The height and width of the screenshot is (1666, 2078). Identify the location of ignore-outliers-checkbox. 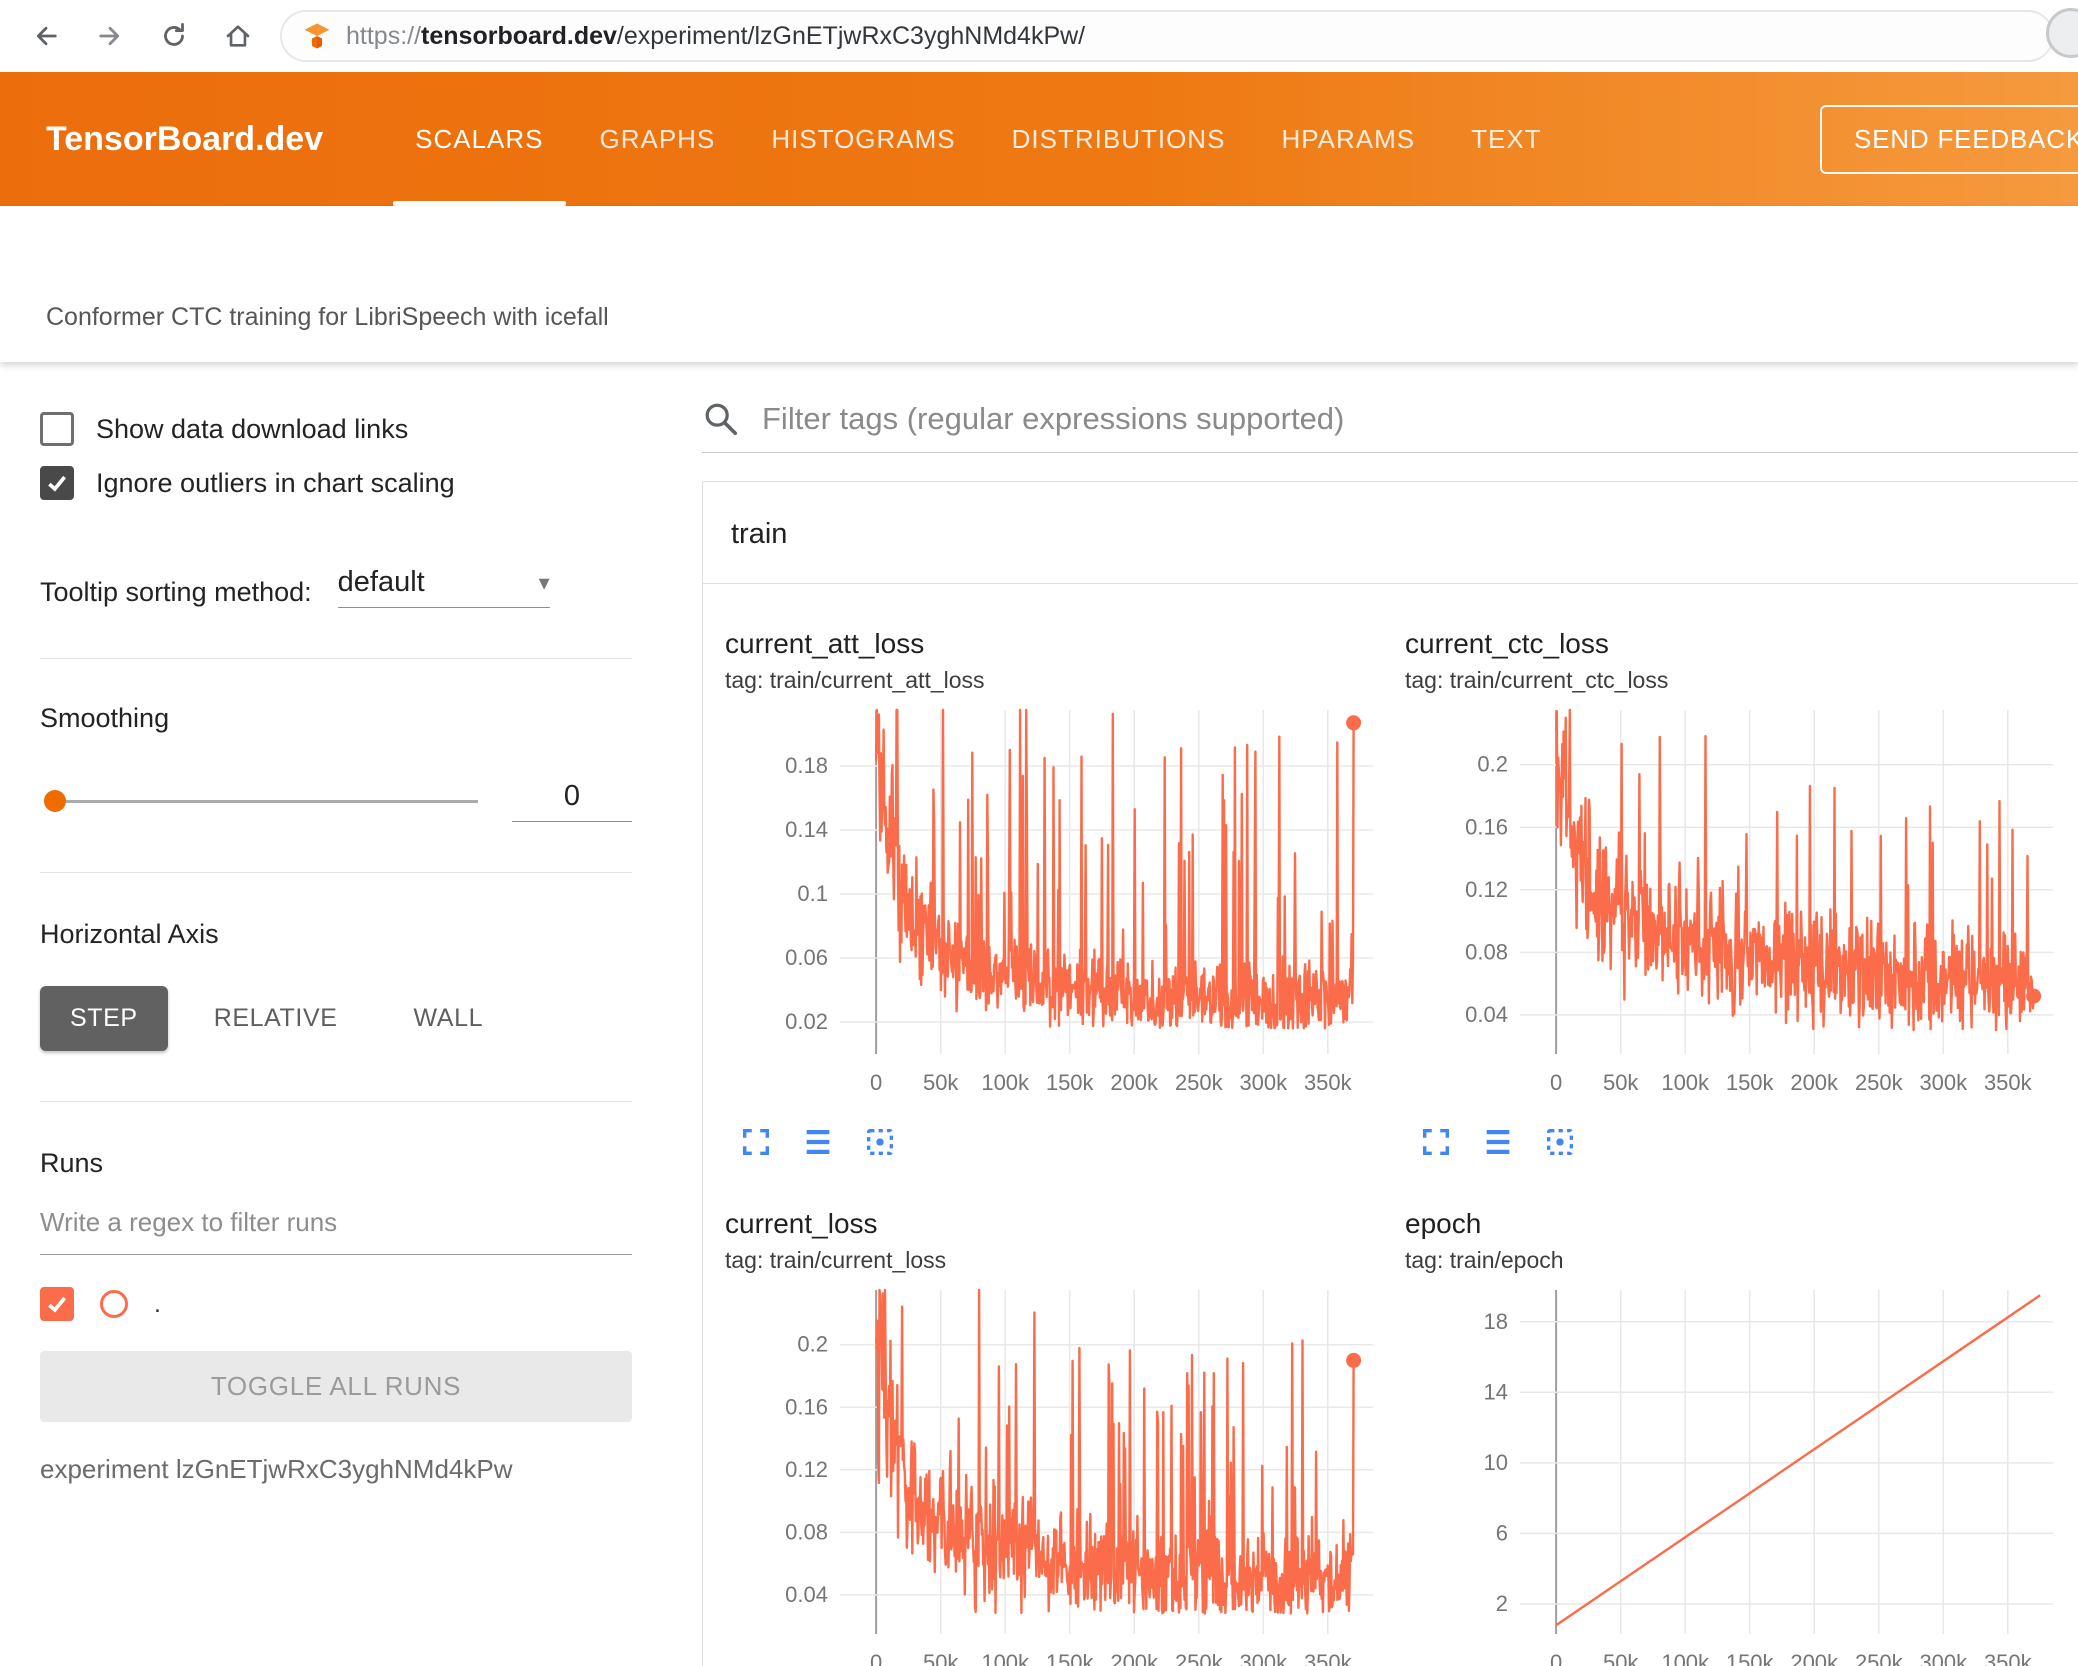
(57, 483).